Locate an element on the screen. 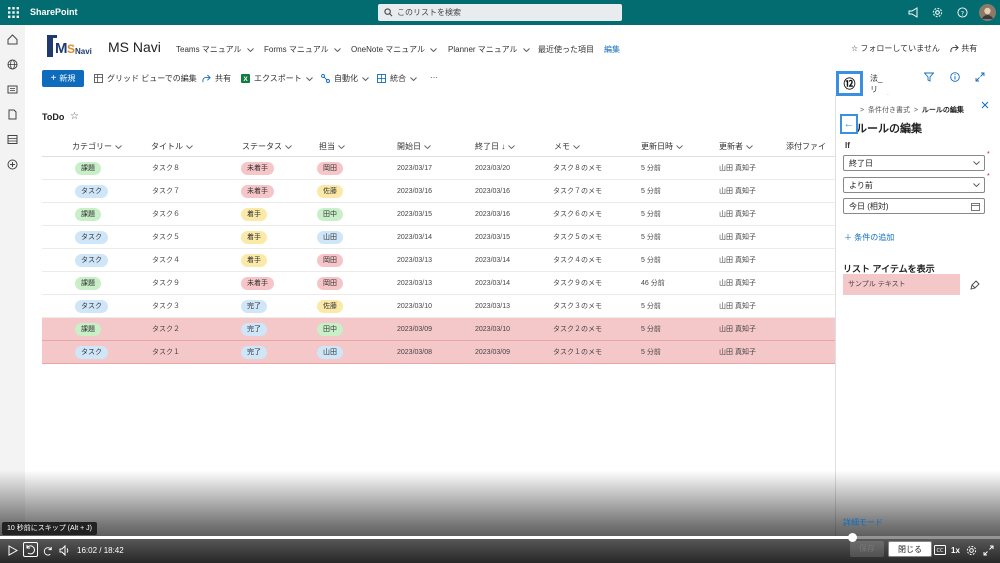 The height and width of the screenshot is (563, 1000). new-item-button: + 新規 is located at coordinates (63, 78).